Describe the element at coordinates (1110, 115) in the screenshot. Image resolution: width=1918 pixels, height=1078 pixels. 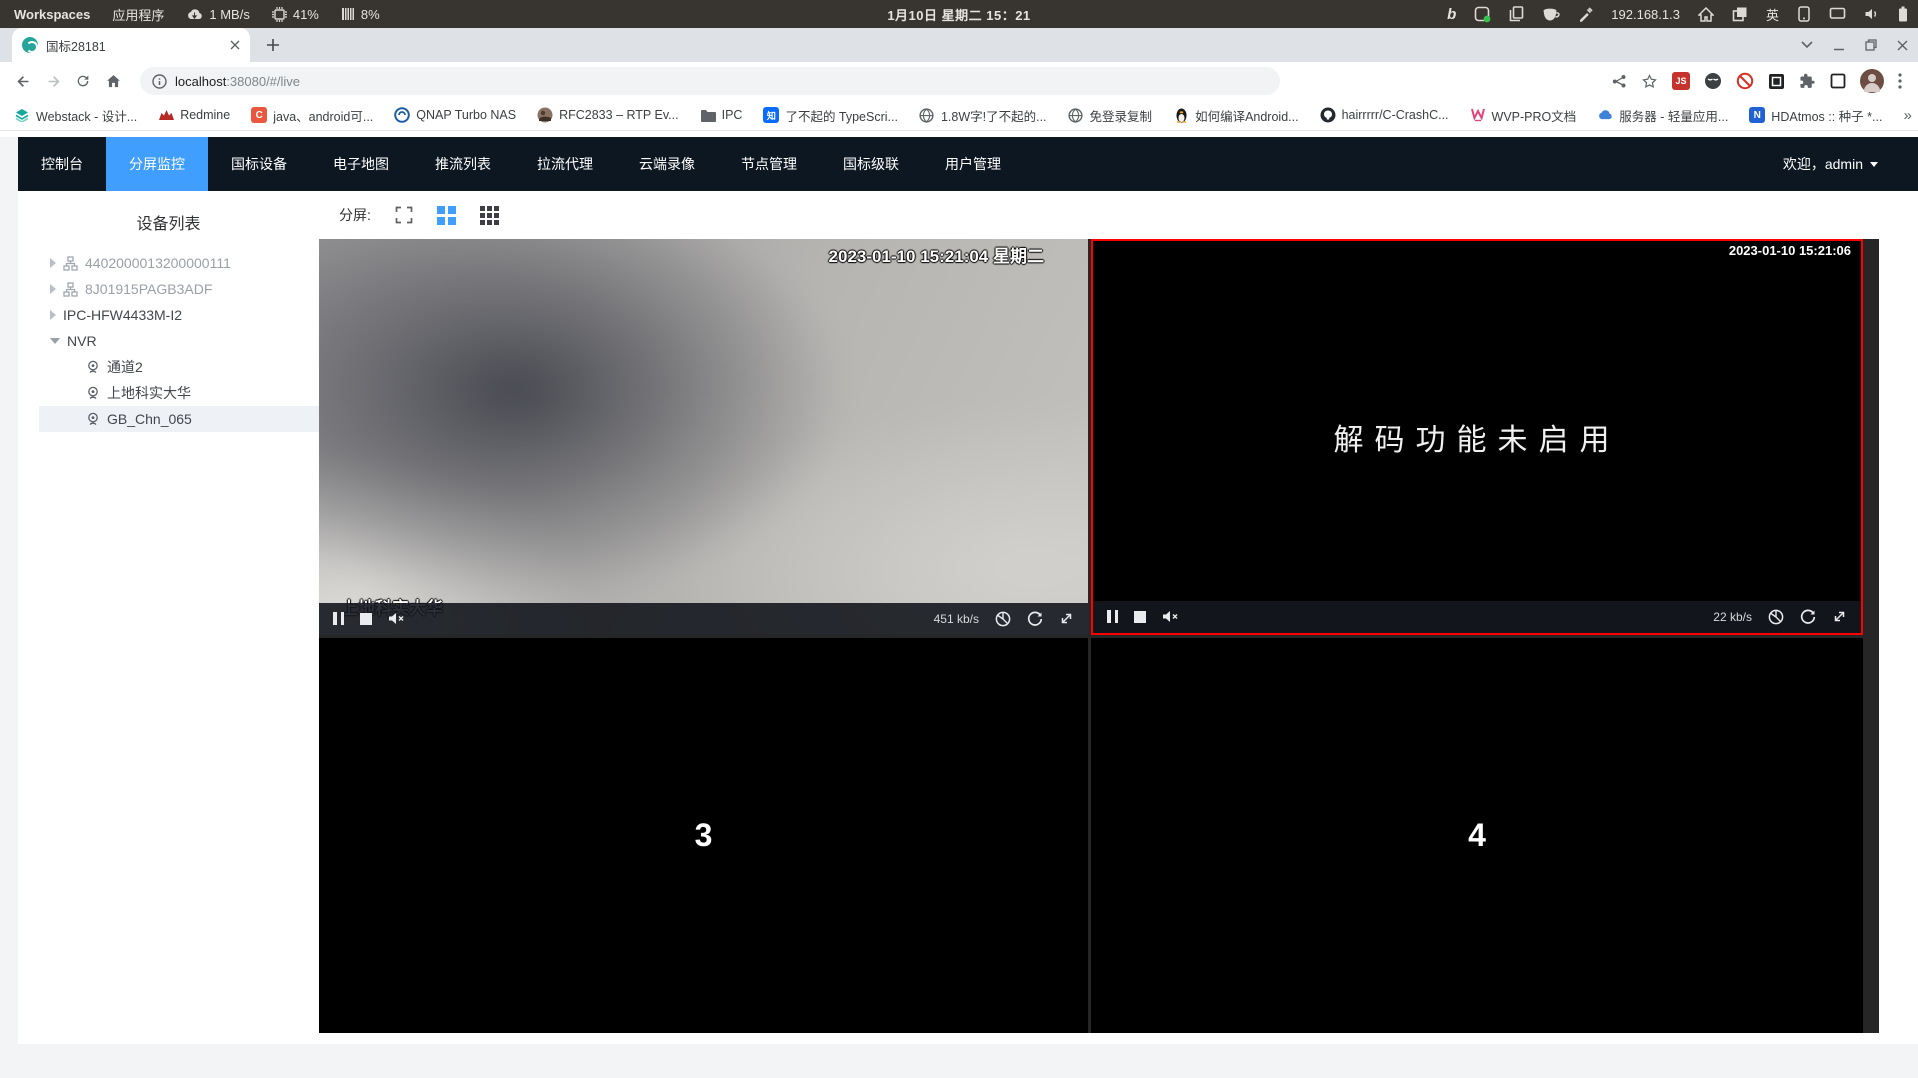
I see `bookmark-copy-free: 免登录复制` at that location.